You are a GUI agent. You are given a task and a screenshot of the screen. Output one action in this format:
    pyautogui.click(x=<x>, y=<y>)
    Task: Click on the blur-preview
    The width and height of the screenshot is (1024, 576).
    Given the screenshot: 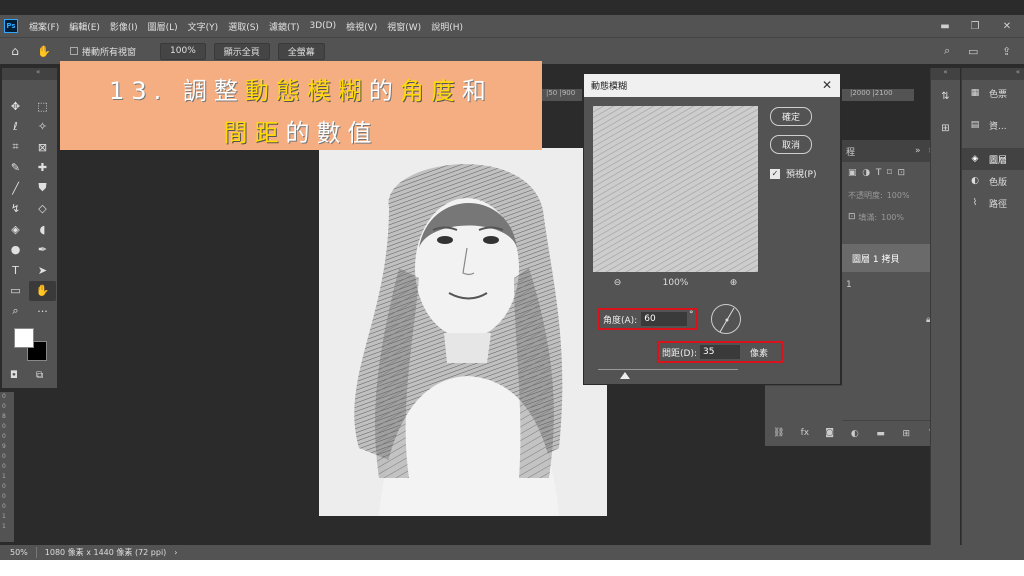 What is the action you would take?
    pyautogui.click(x=675, y=189)
    